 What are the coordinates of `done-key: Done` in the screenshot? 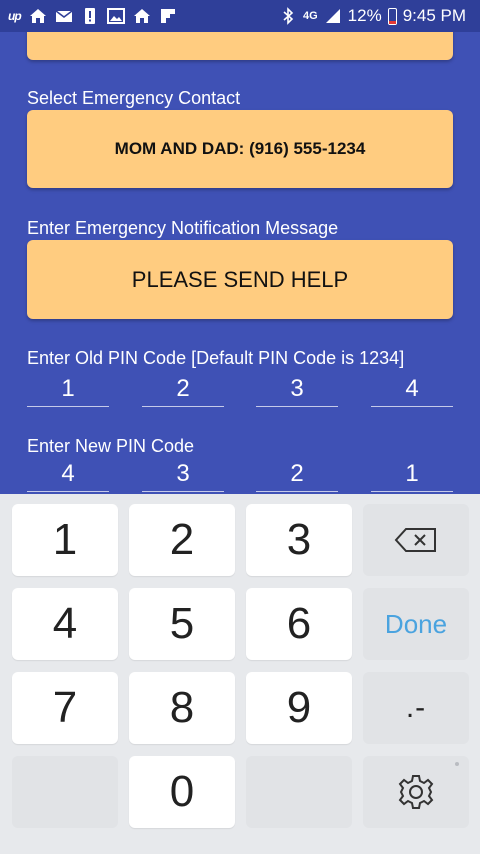 It's located at (416, 624).